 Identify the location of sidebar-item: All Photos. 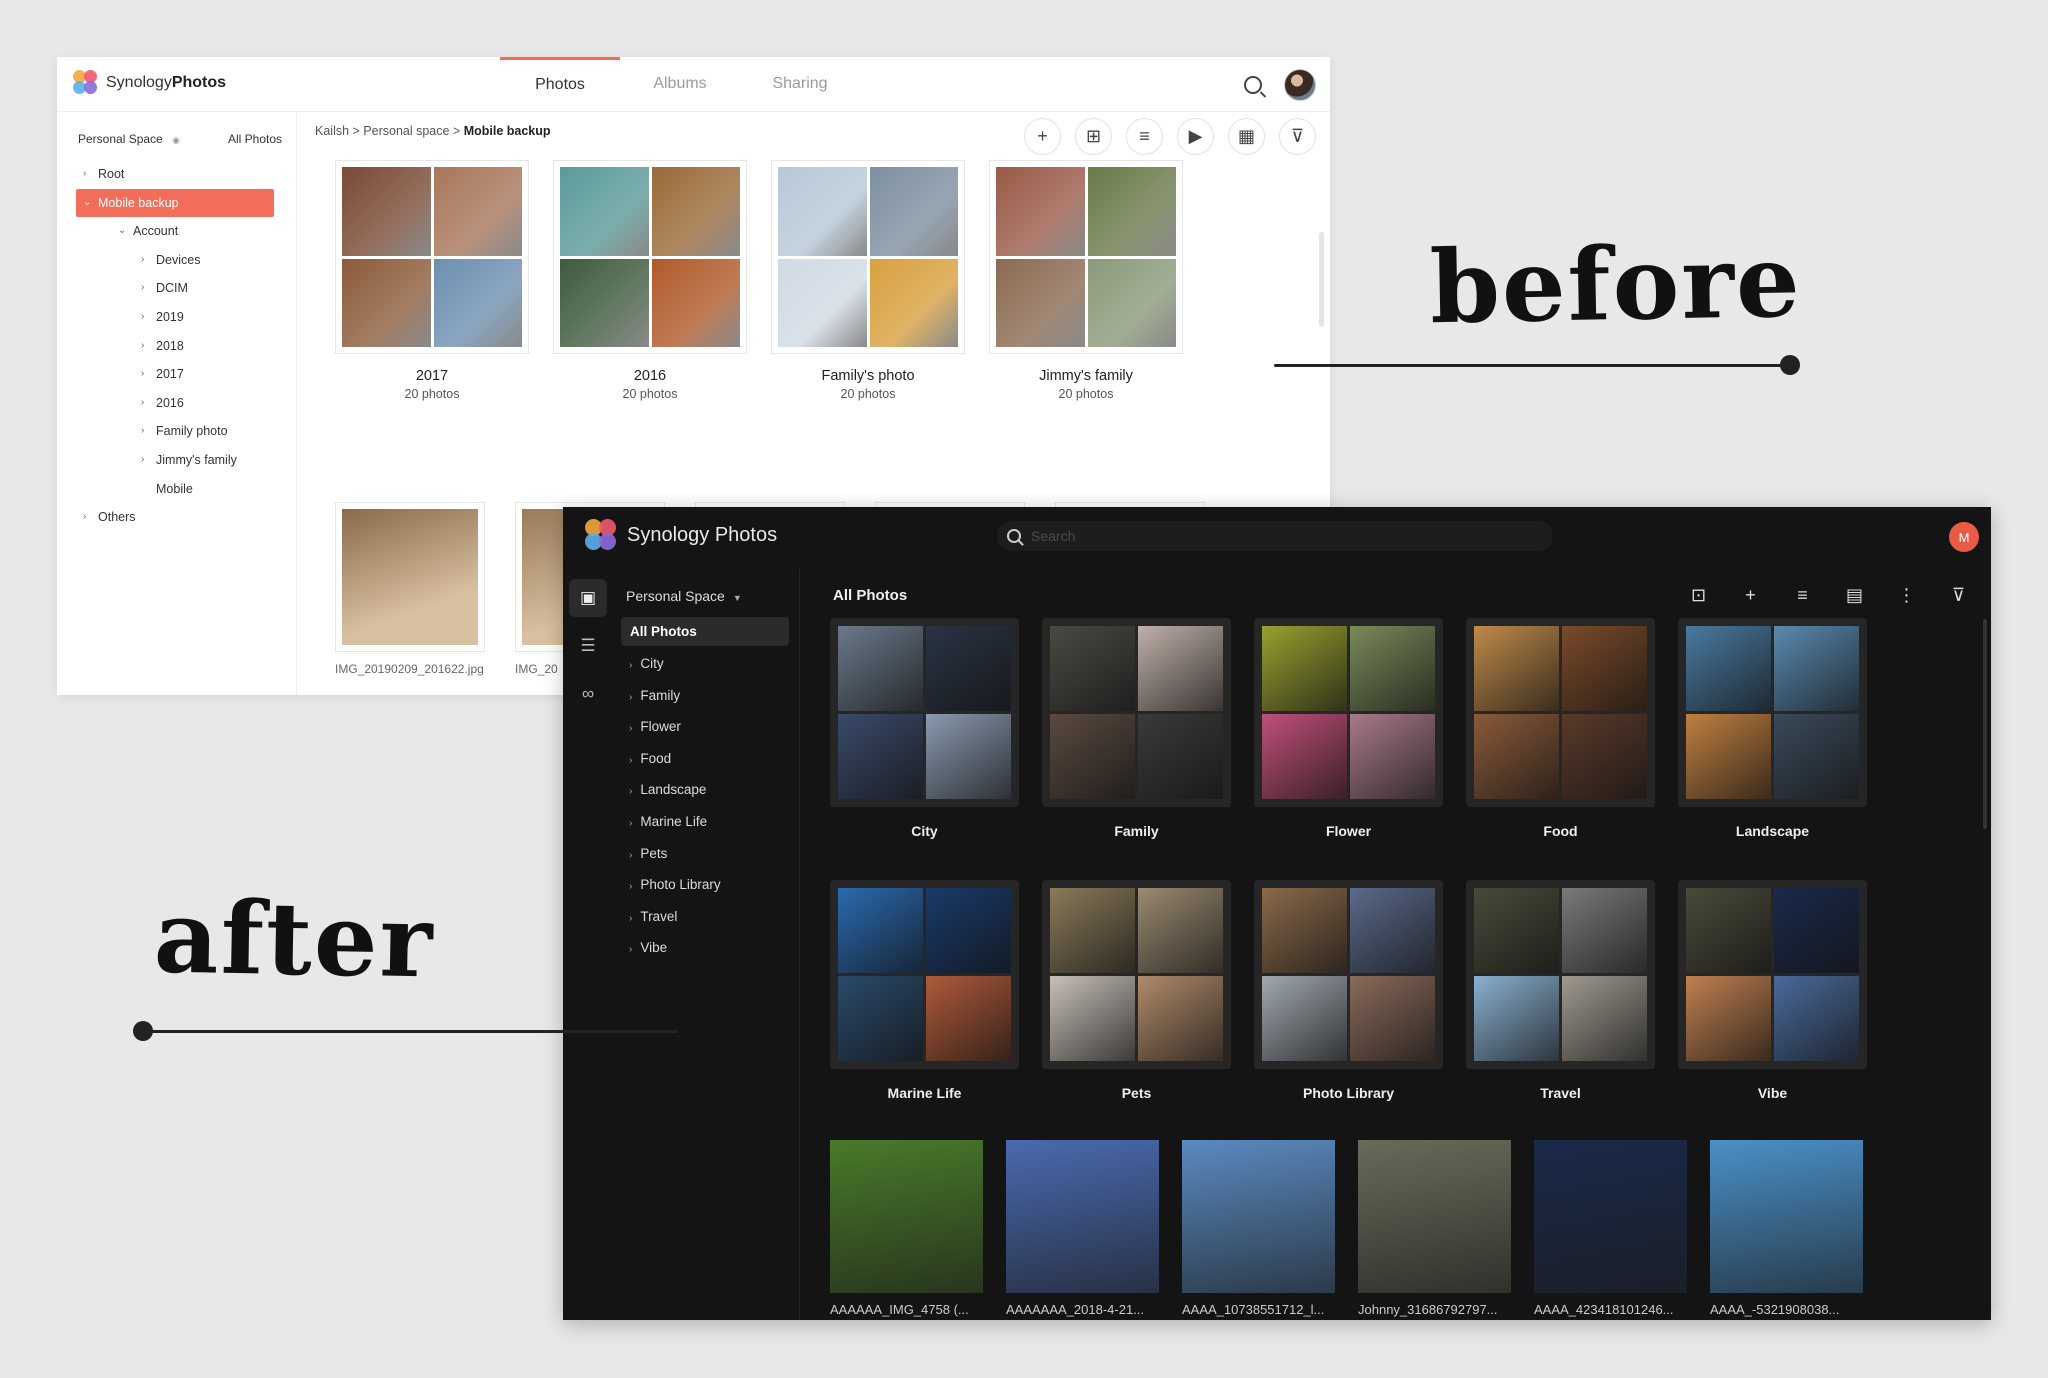
(705, 631).